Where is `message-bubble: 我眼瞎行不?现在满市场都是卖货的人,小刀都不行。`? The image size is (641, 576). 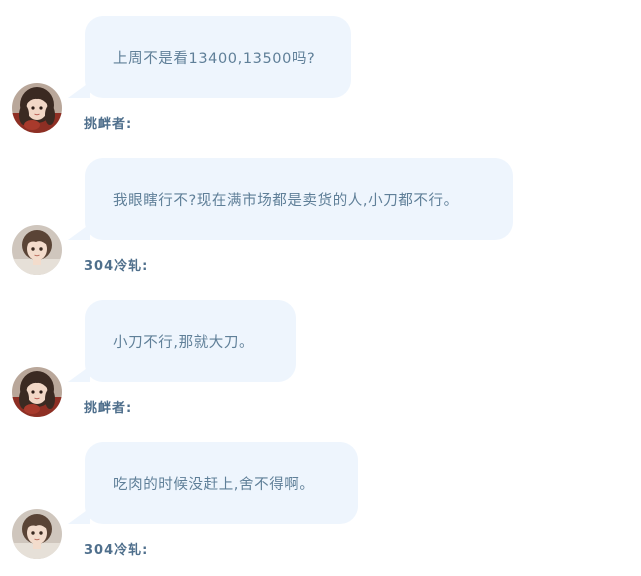 message-bubble: 我眼瞎行不?现在满市场都是卖货的人,小刀都不行。 is located at coordinates (299, 199).